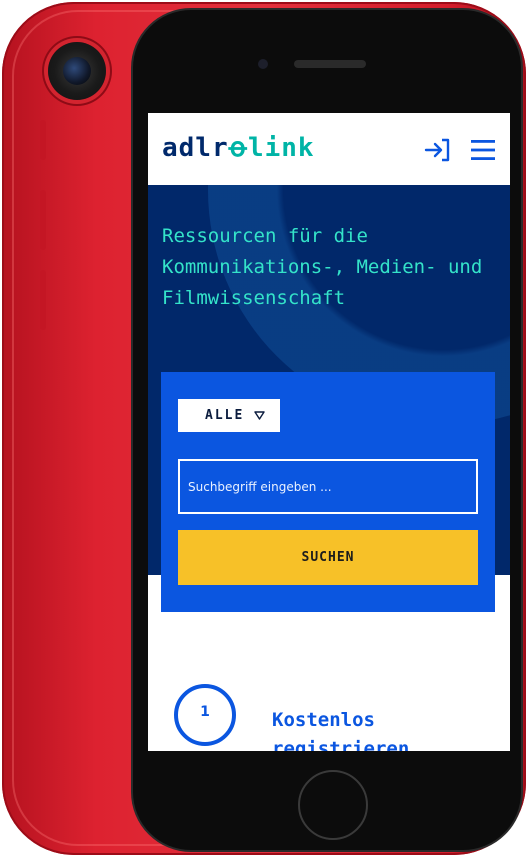 The image size is (529, 857). Describe the element at coordinates (341, 730) in the screenshot. I see `step-title: Kostenlos registrieren` at that location.